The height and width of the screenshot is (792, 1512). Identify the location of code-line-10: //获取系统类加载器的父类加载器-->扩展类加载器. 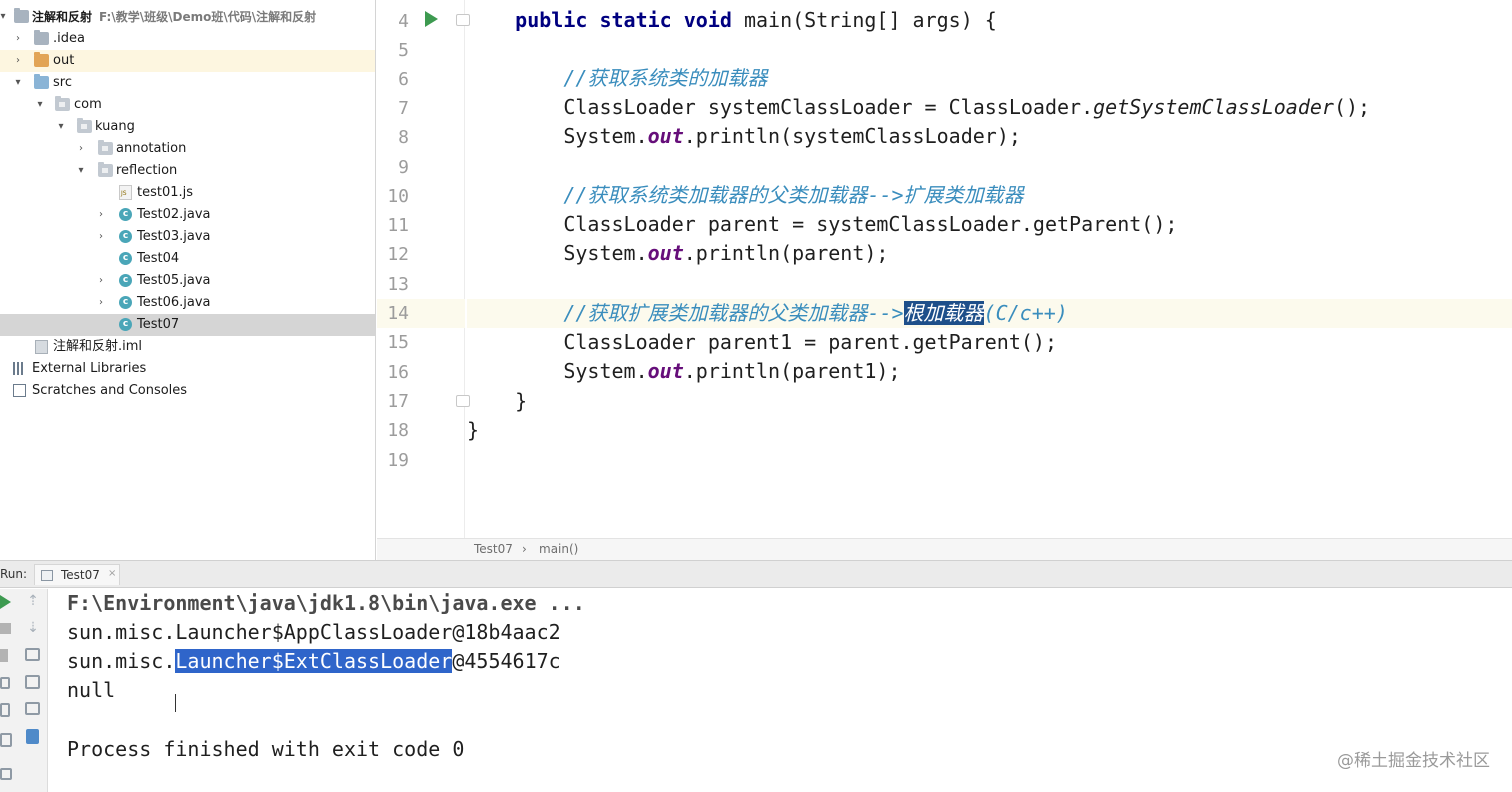
(989, 195).